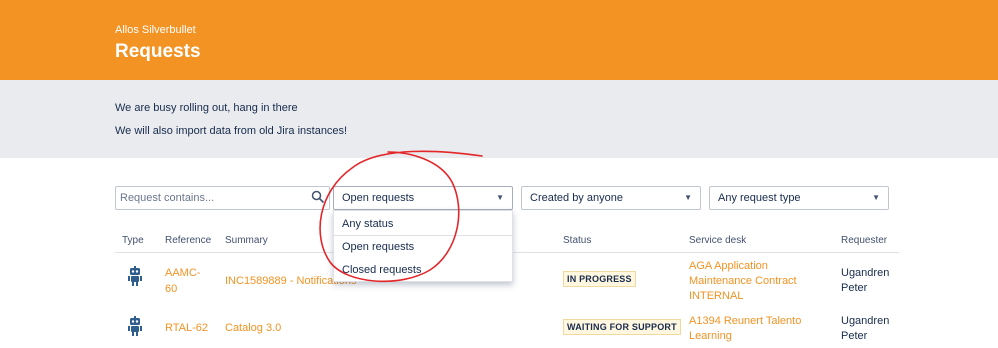 The image size is (998, 348). I want to click on type-filter-value: Any request type, so click(759, 198).